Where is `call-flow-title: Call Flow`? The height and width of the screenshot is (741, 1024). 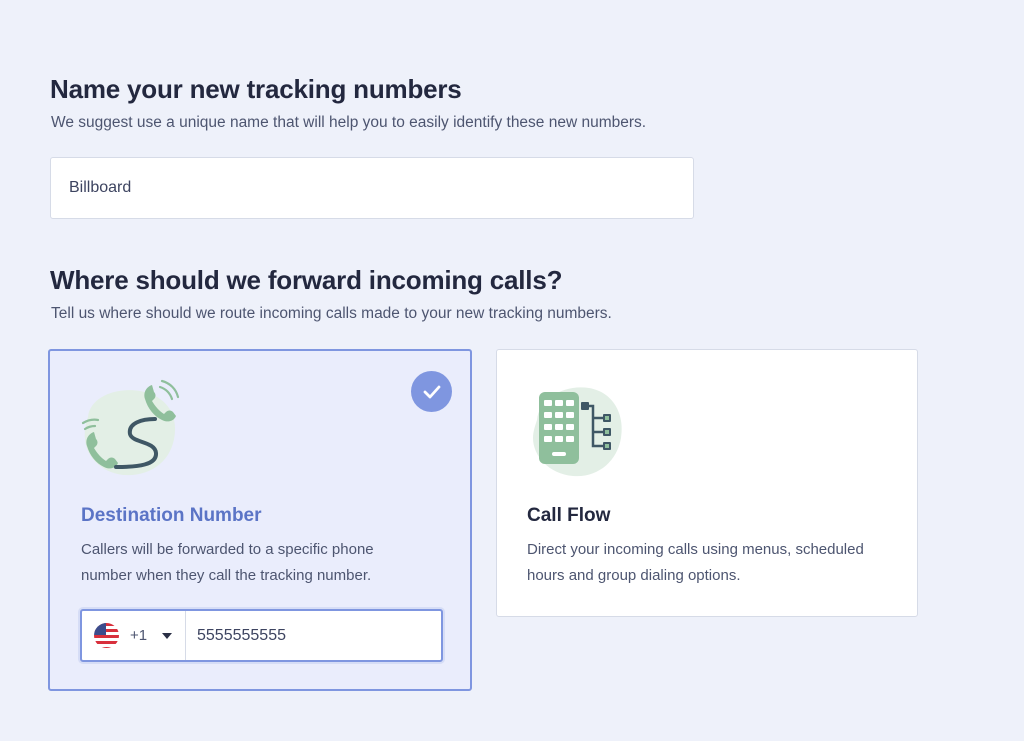
call-flow-title: Call Flow is located at coordinates (569, 515).